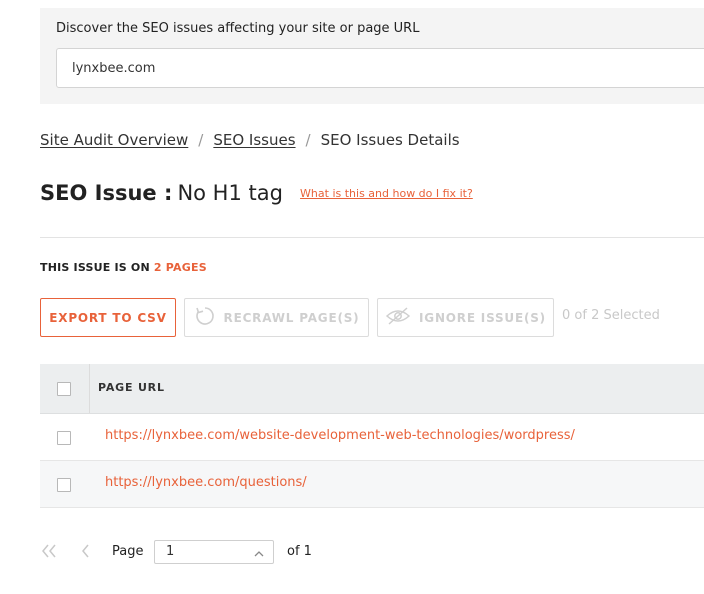 Image resolution: width=704 pixels, height=594 pixels. What do you see at coordinates (259, 554) in the screenshot?
I see `chevron-up-icon` at bounding box center [259, 554].